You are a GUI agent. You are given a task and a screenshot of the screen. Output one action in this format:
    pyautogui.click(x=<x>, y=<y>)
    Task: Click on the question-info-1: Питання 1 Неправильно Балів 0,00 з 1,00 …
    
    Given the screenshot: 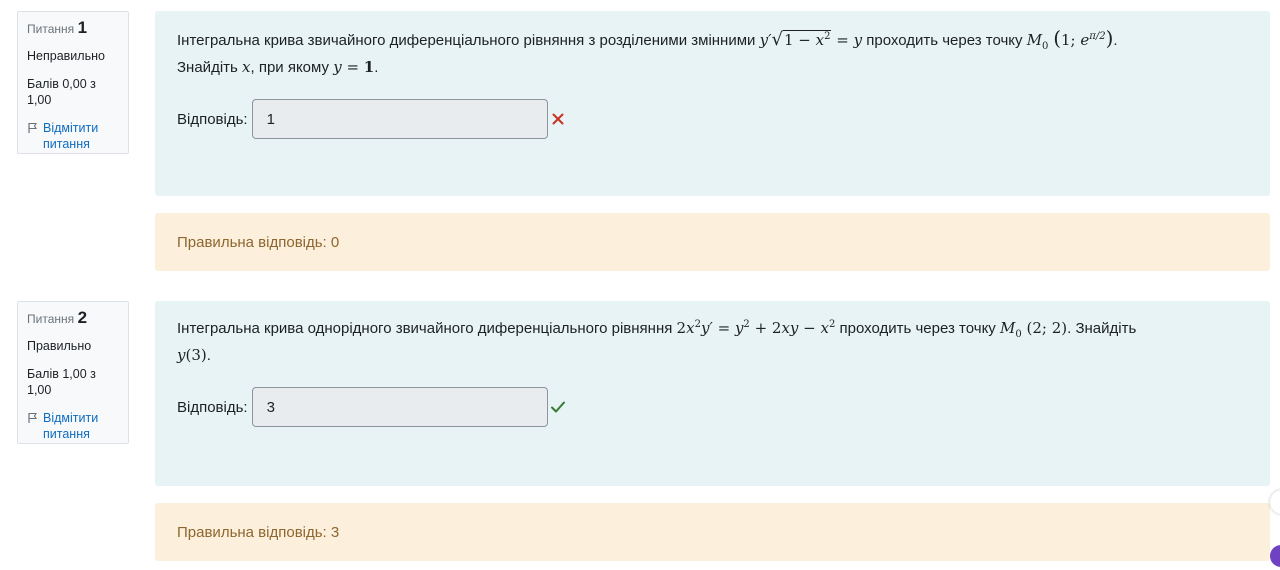 What is the action you would take?
    pyautogui.click(x=73, y=82)
    